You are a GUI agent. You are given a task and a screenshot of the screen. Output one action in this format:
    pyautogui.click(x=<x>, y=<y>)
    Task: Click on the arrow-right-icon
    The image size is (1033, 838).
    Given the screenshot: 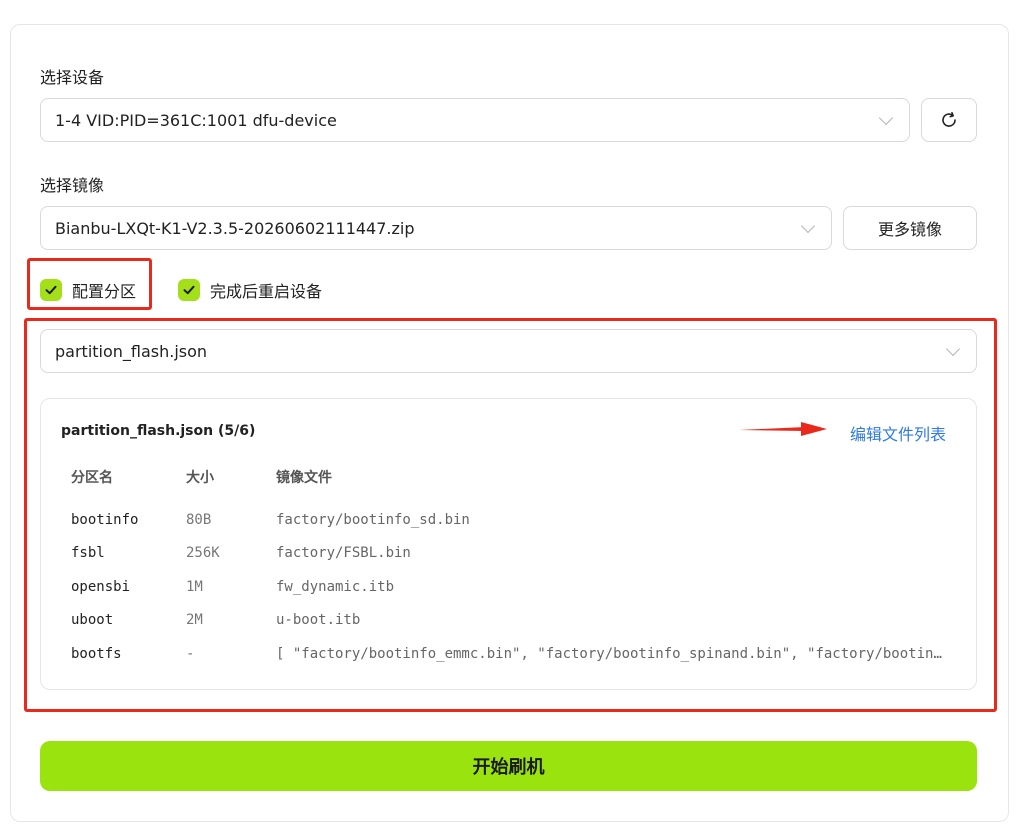 What is the action you would take?
    pyautogui.click(x=783, y=429)
    